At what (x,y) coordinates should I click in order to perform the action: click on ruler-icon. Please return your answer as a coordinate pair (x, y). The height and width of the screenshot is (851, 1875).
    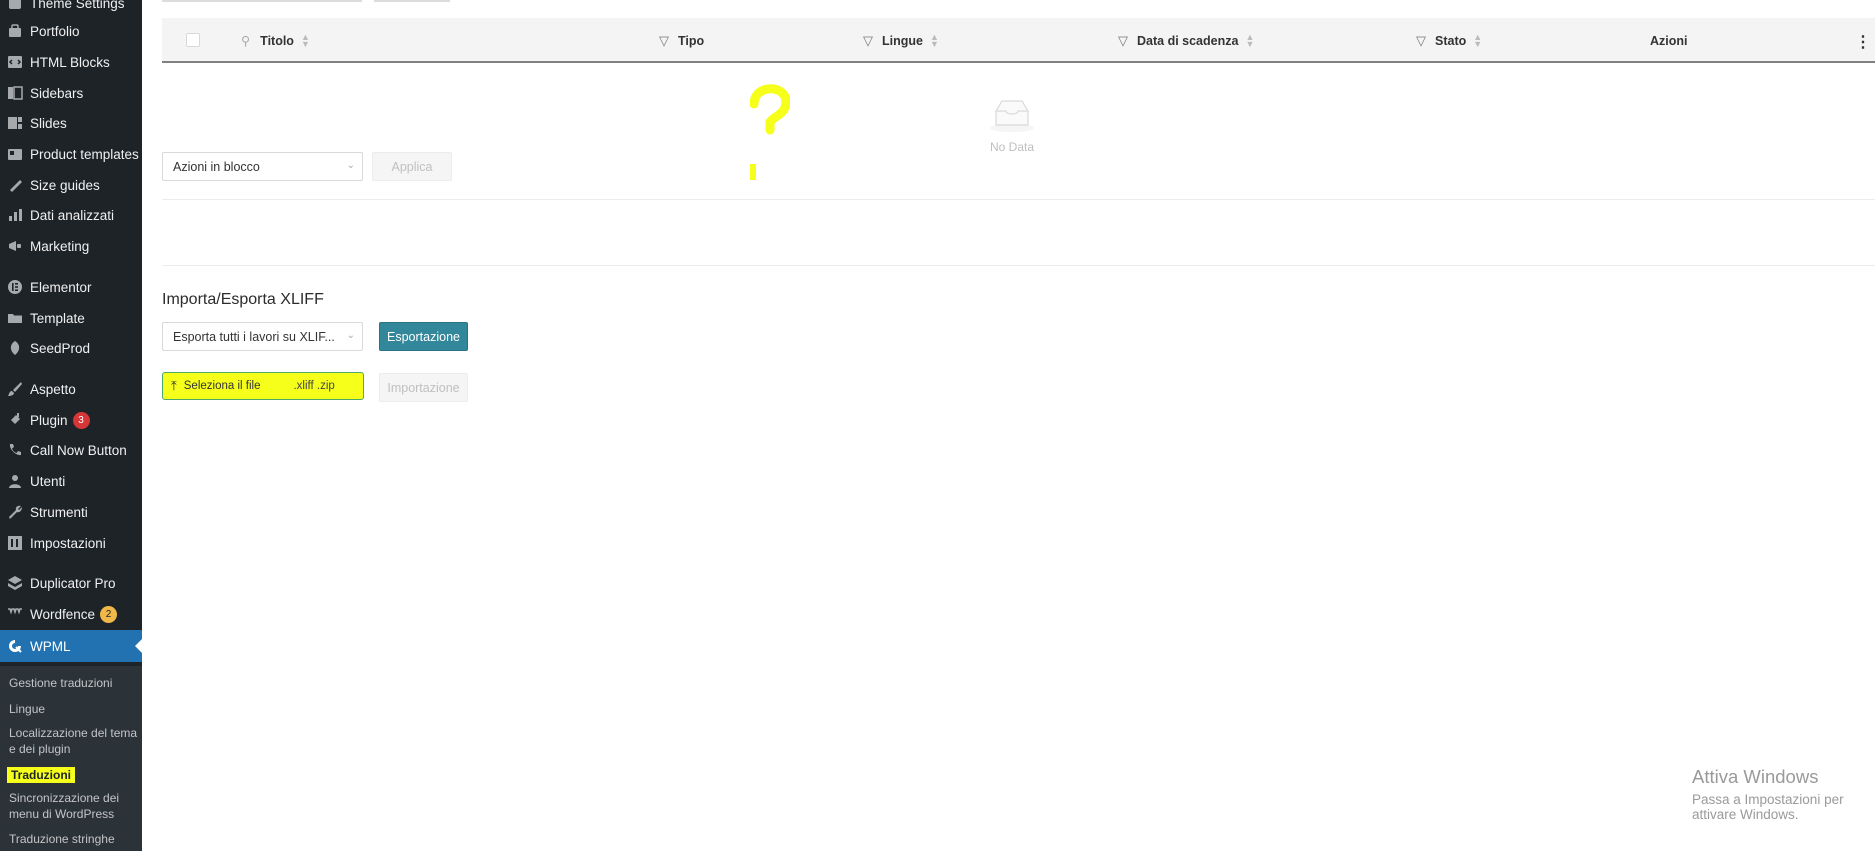
    Looking at the image, I should click on (15, 185).